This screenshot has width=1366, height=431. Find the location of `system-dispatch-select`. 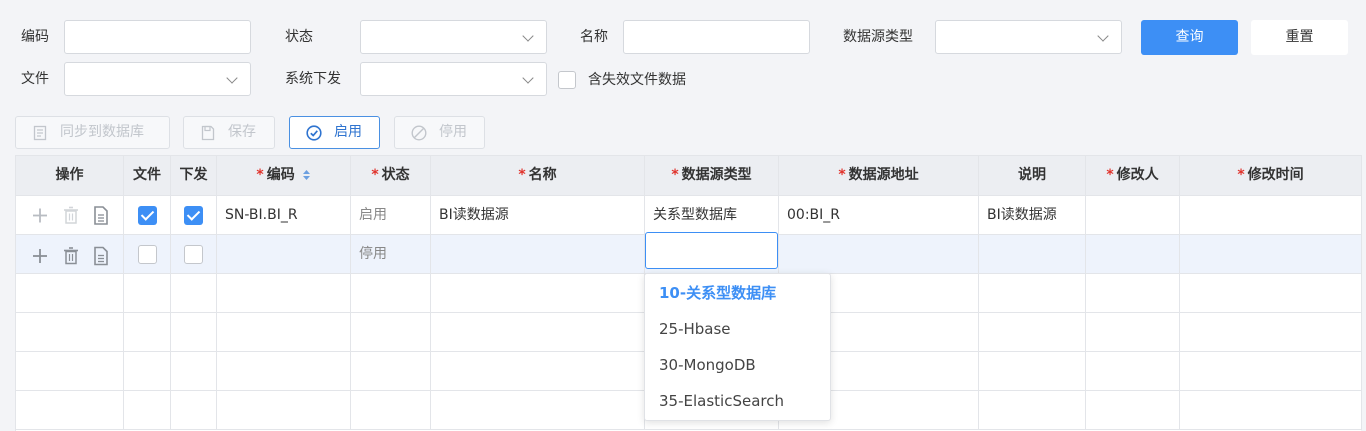

system-dispatch-select is located at coordinates (453, 79).